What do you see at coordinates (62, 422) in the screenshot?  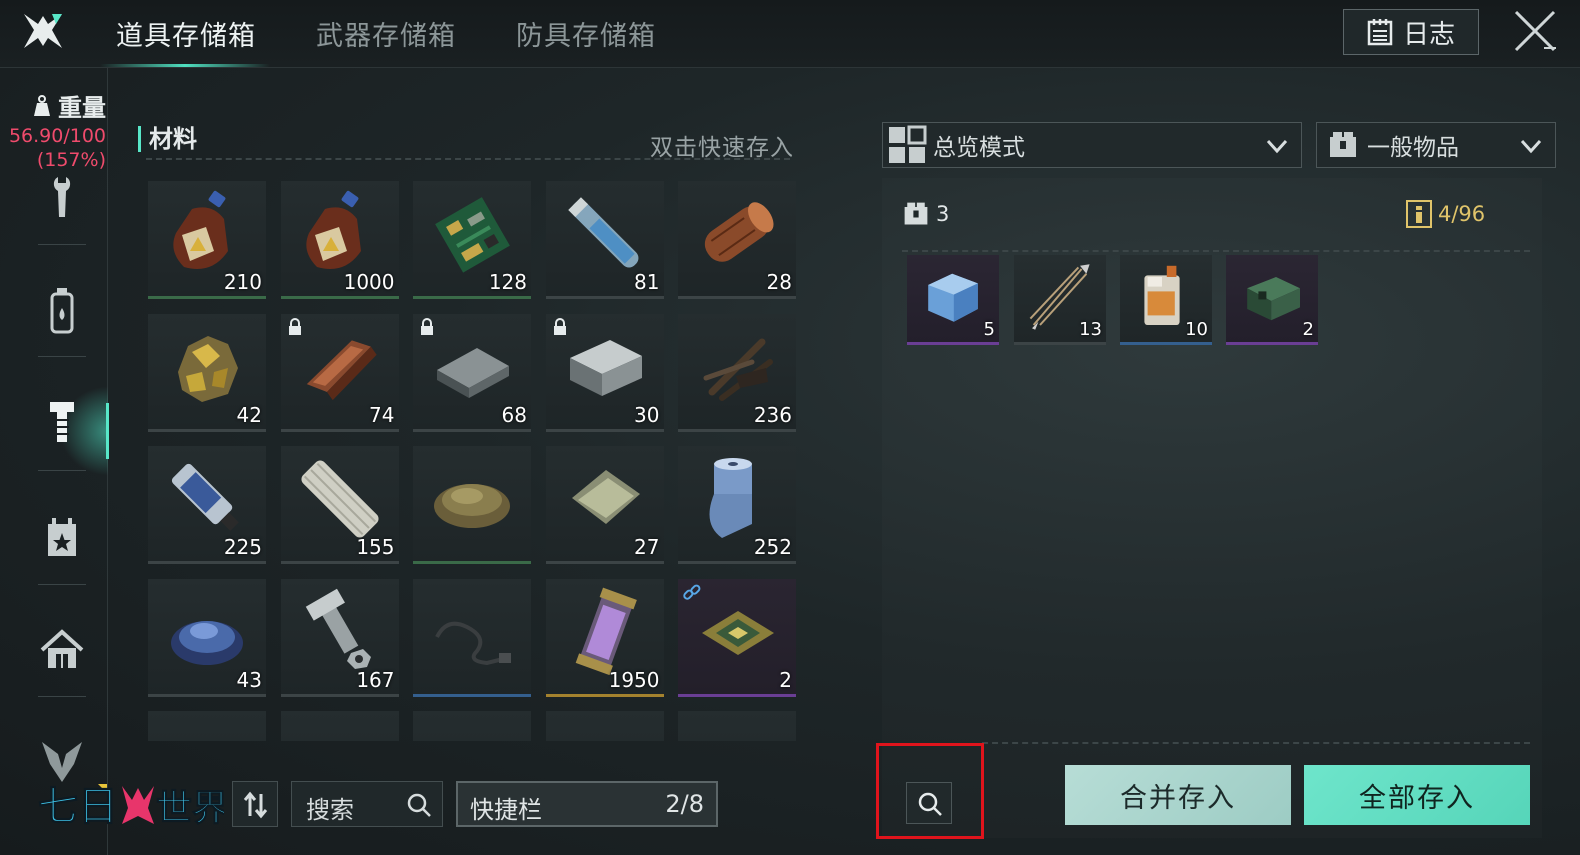 I see `bolt-icon` at bounding box center [62, 422].